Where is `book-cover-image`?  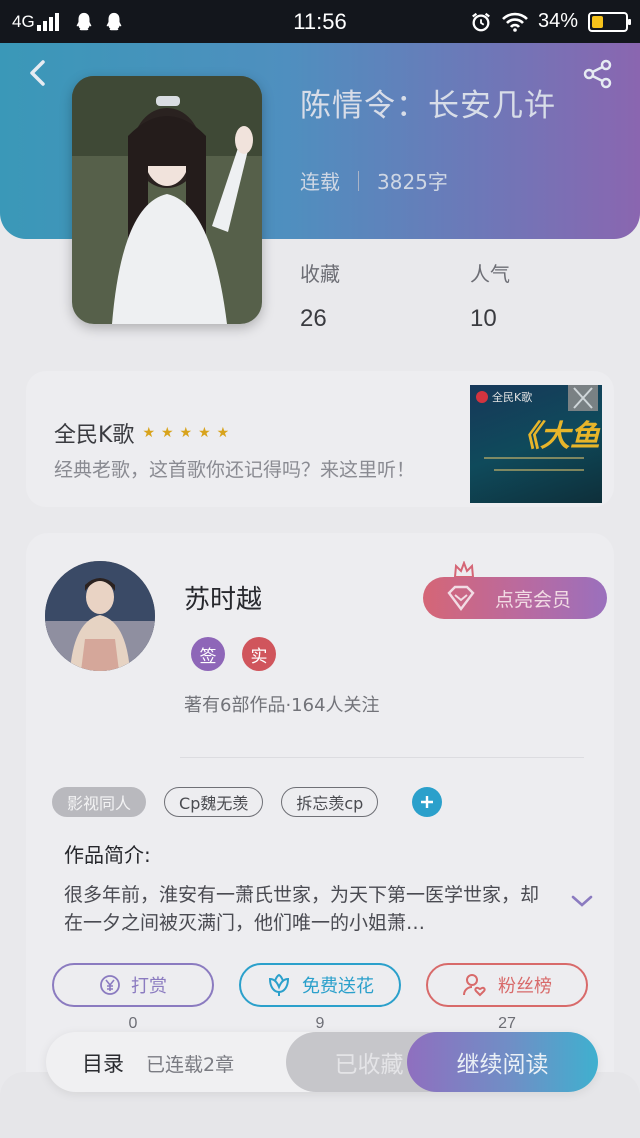 book-cover-image is located at coordinates (167, 200).